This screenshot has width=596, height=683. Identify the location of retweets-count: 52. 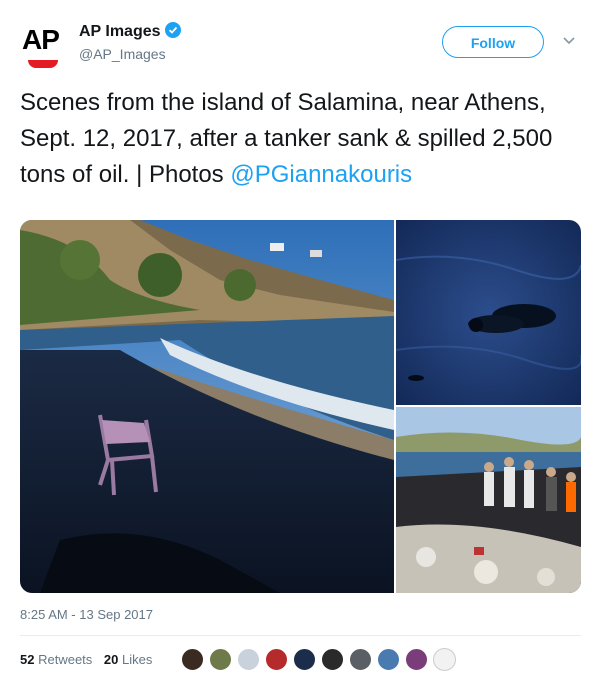
(27, 659).